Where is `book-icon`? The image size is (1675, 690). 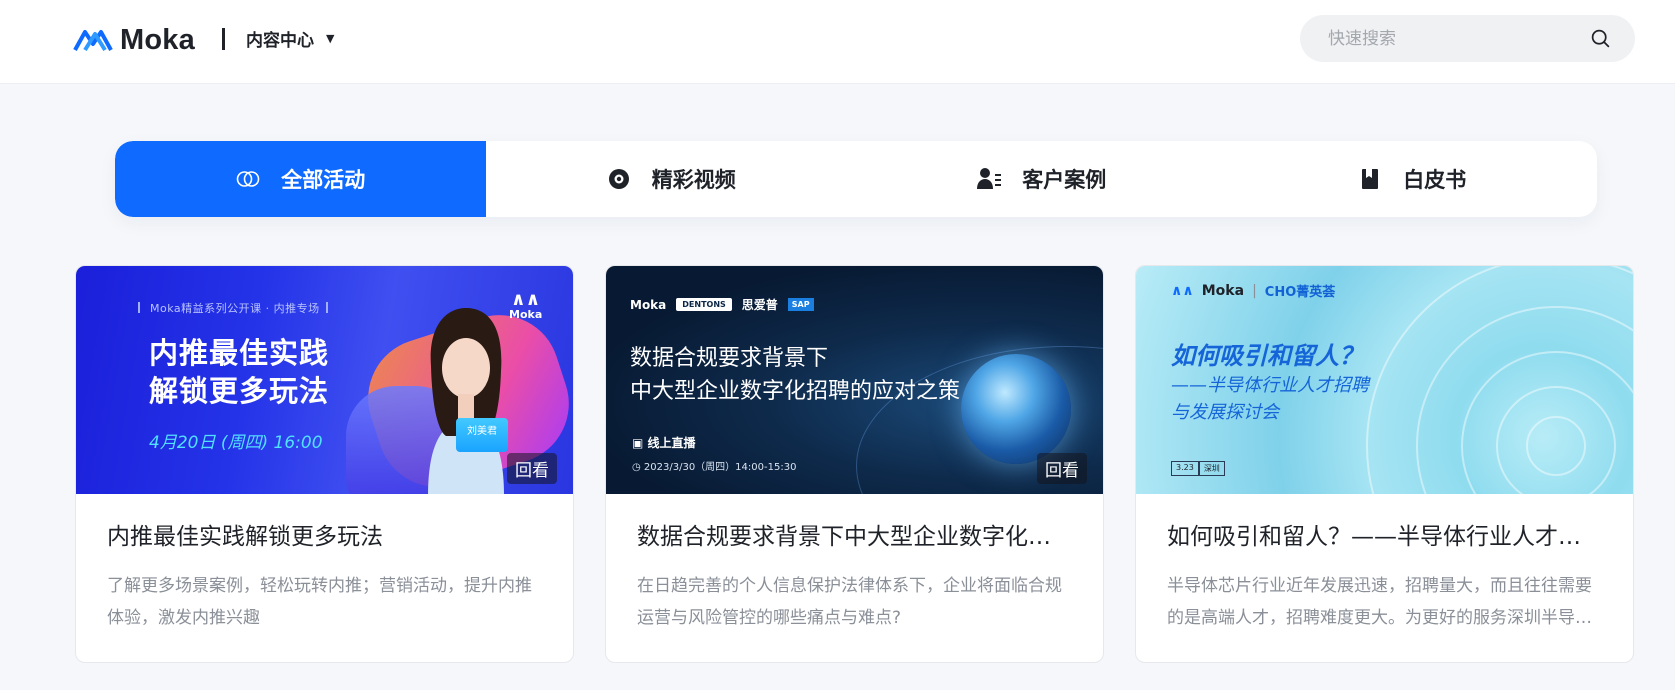 book-icon is located at coordinates (1370, 179).